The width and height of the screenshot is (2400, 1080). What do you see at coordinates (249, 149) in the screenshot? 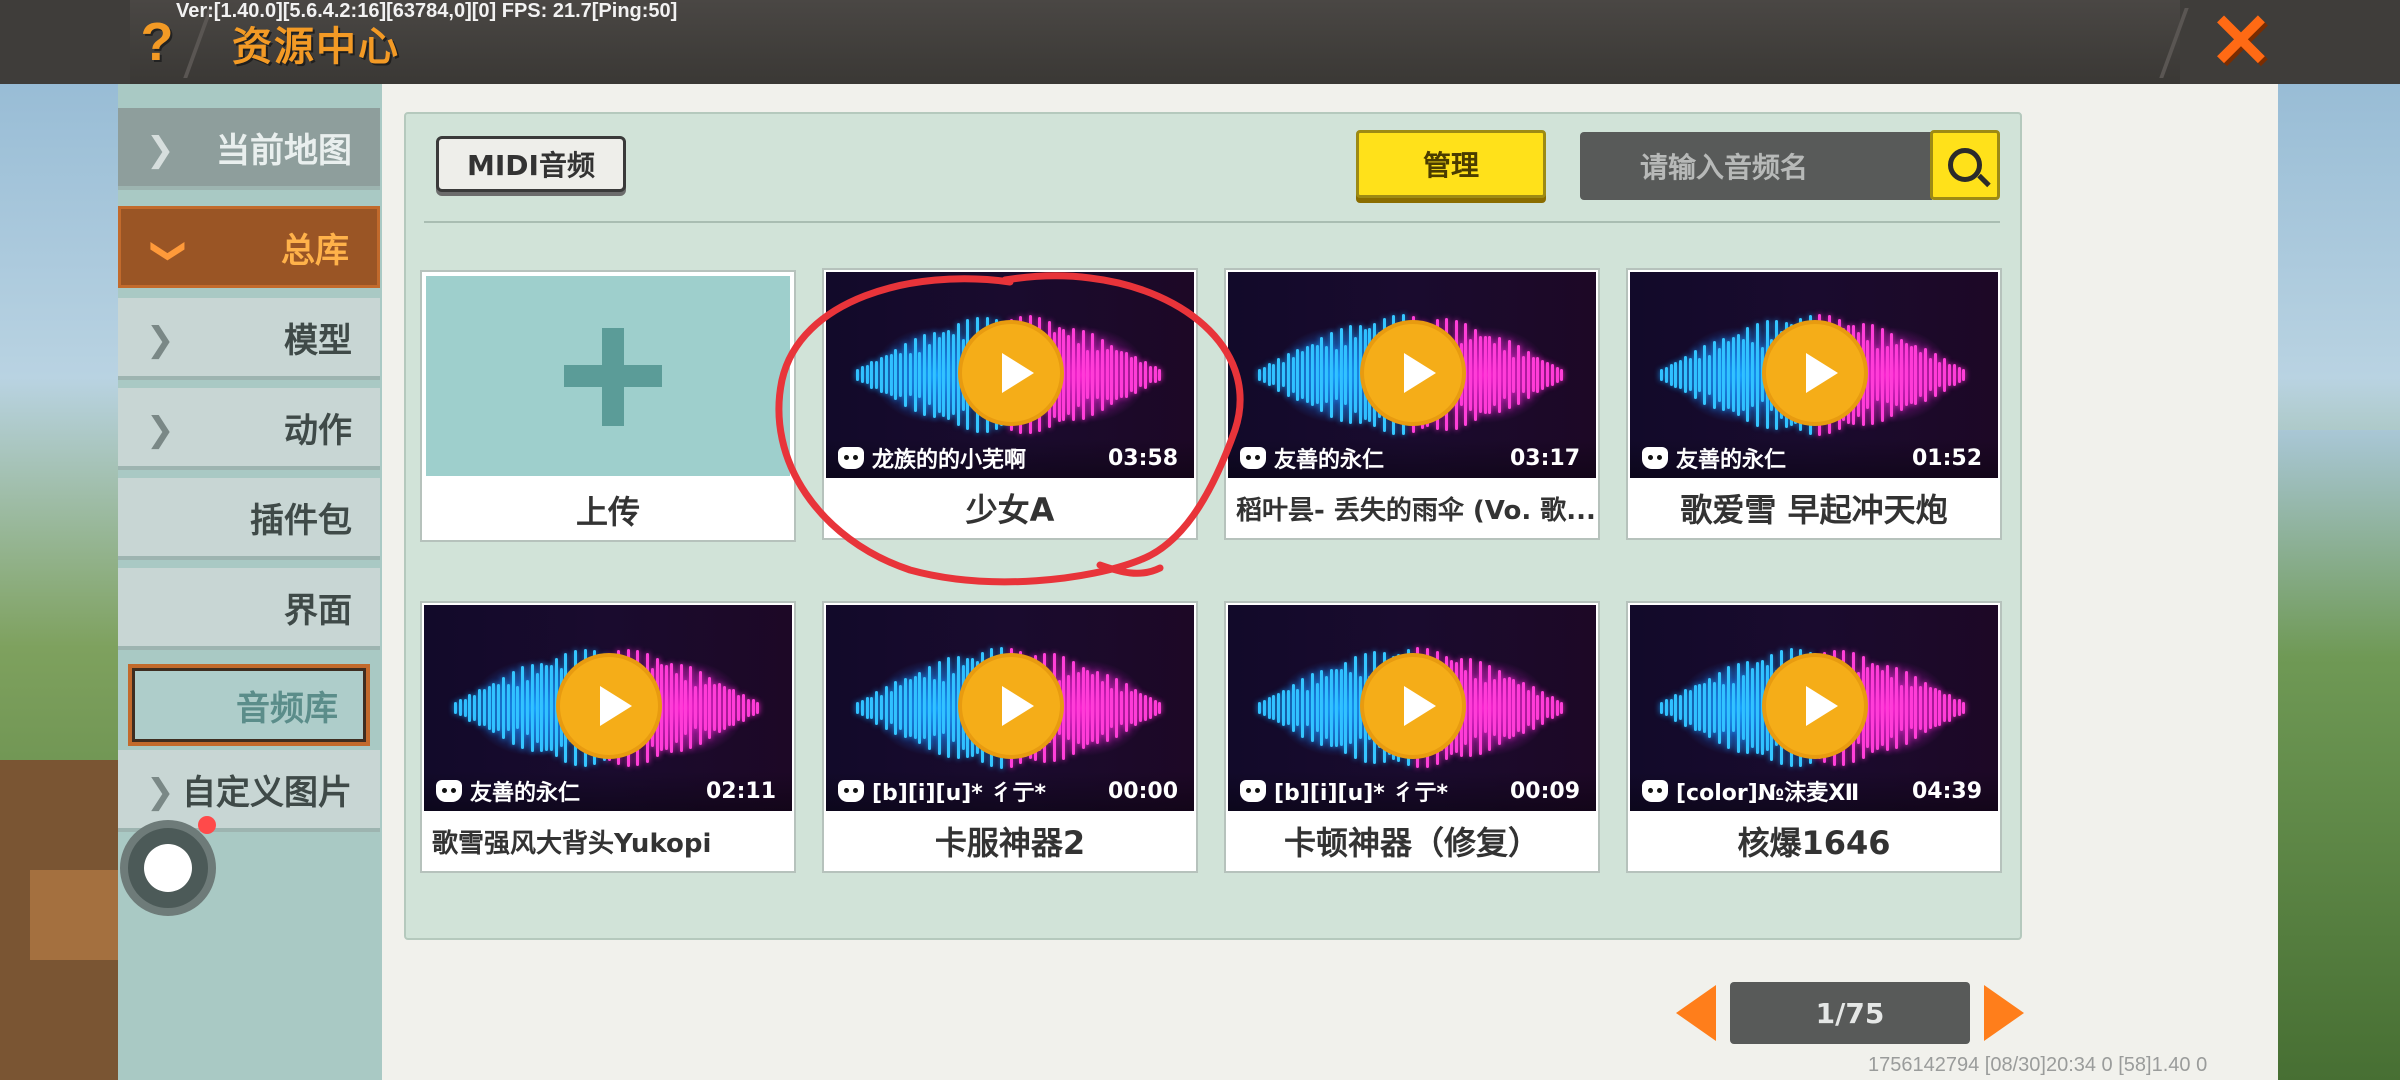
I see `sidebar-item-current-map: ❯ 当前地图` at bounding box center [249, 149].